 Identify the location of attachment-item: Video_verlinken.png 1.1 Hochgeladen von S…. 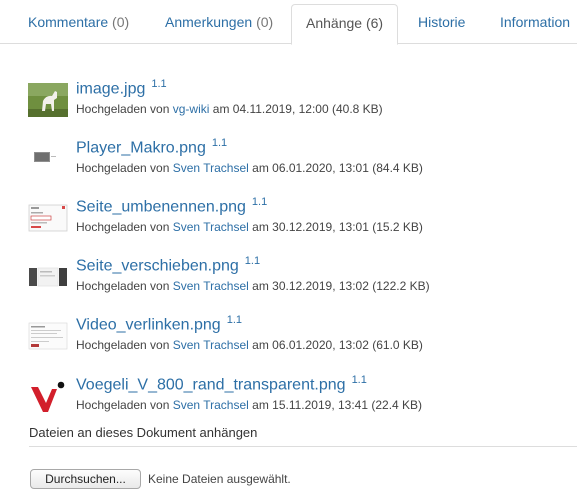
(288, 339).